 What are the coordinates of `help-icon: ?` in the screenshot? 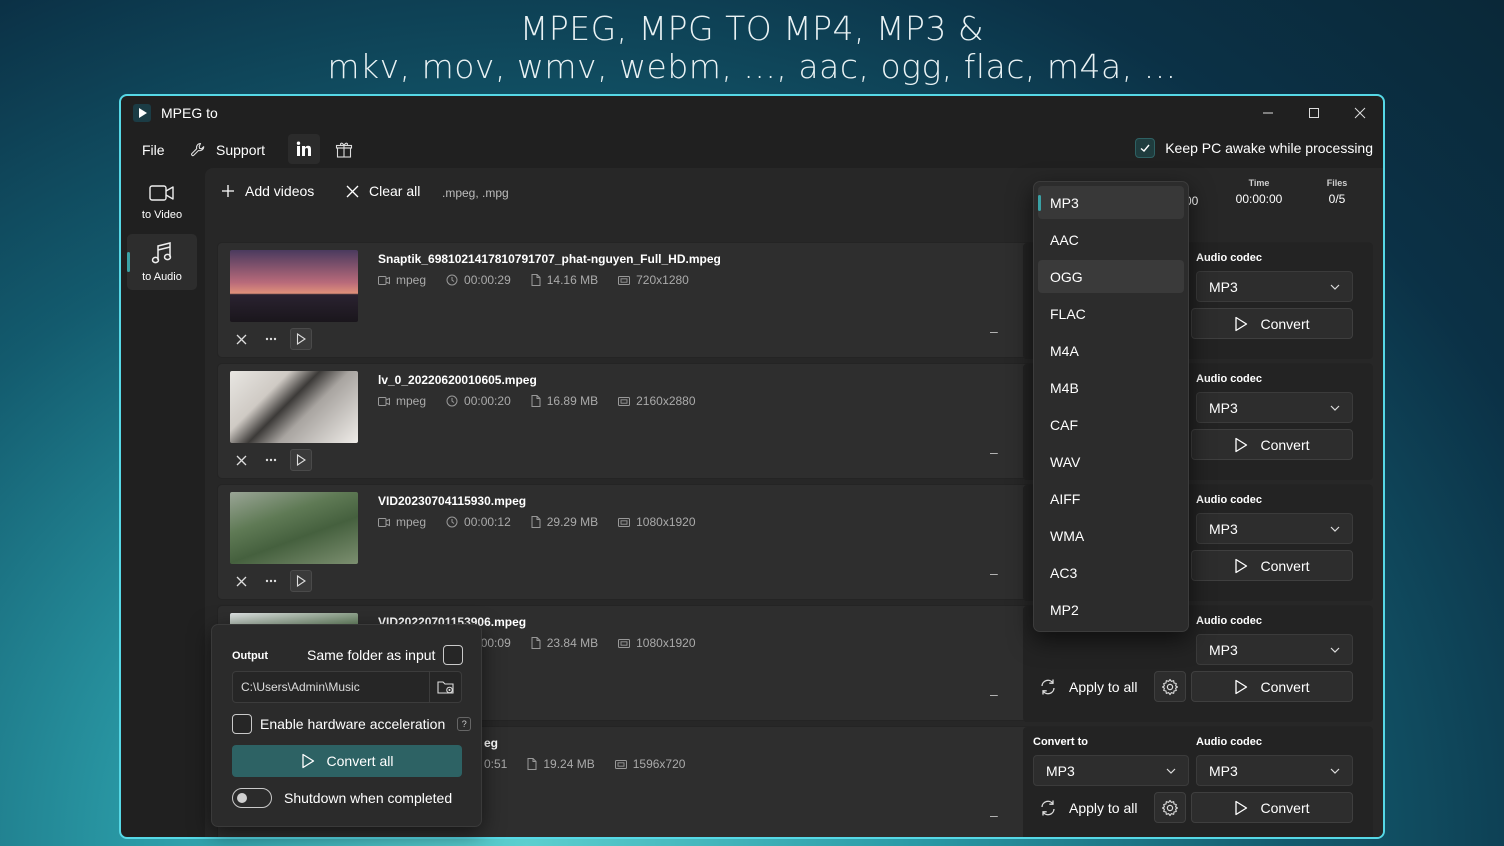 It's located at (464, 724).